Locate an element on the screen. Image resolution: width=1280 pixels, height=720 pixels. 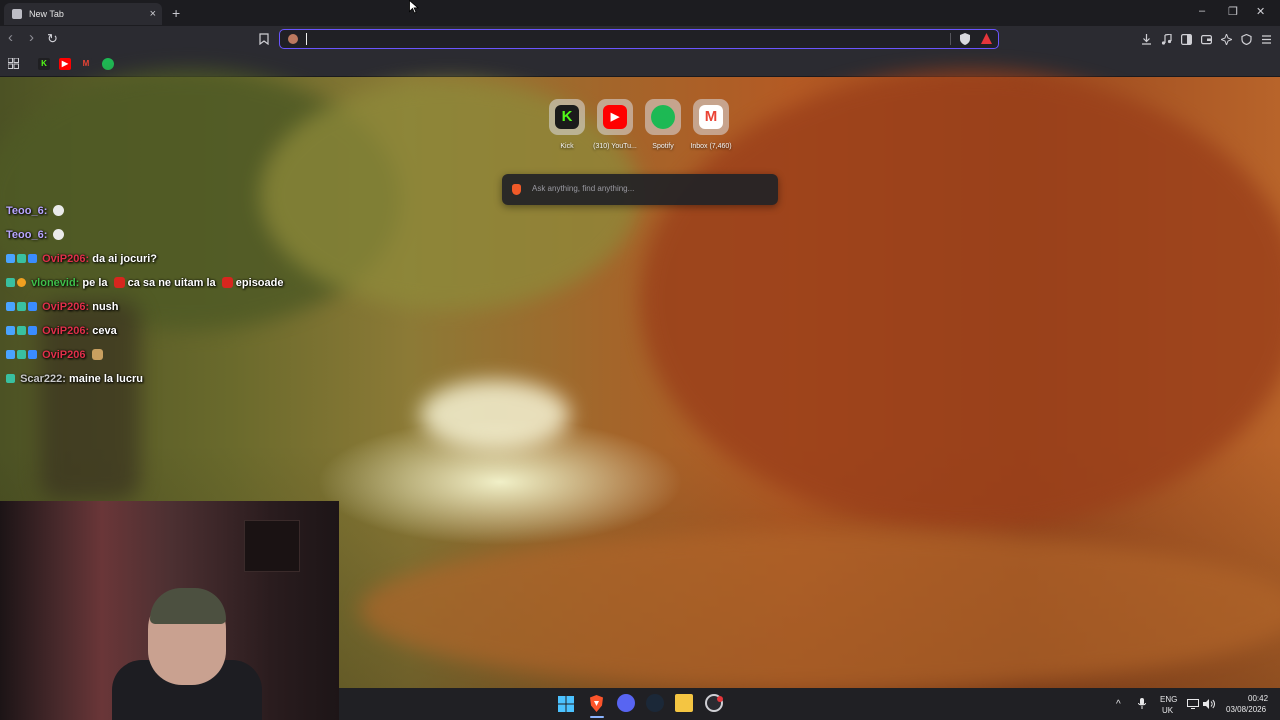
network-icon is located at coordinates (1193, 704).